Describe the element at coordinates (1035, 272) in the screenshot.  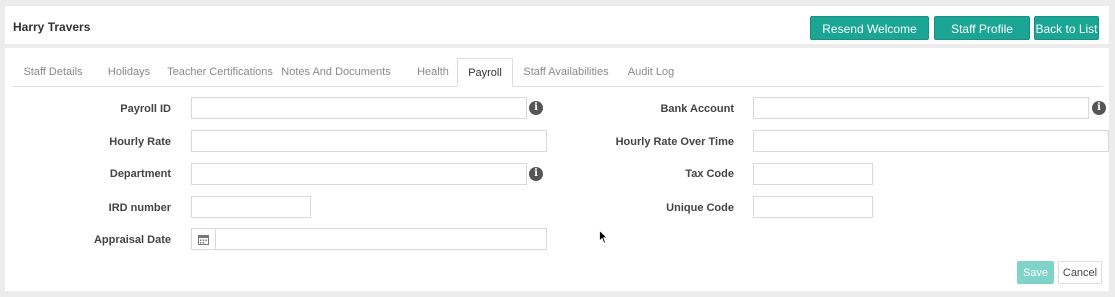
I see `save-button: Save` at that location.